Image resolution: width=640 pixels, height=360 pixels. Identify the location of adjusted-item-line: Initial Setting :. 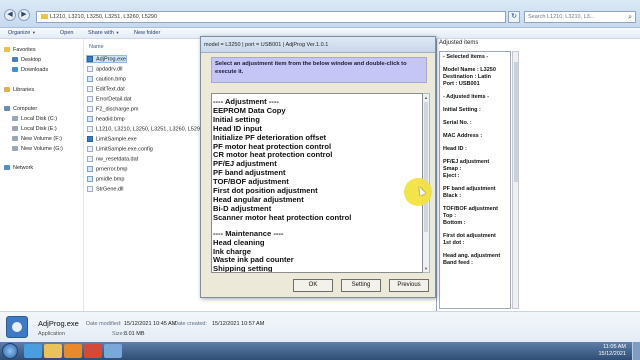
(462, 110).